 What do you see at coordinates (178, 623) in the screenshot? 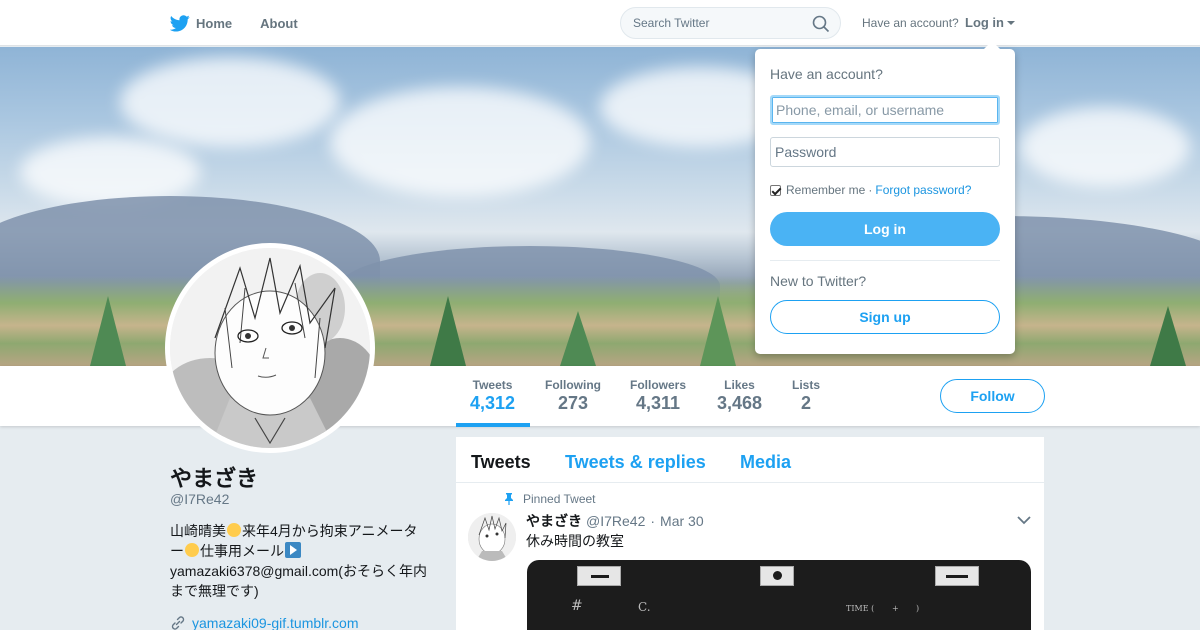
I see `link-icon` at bounding box center [178, 623].